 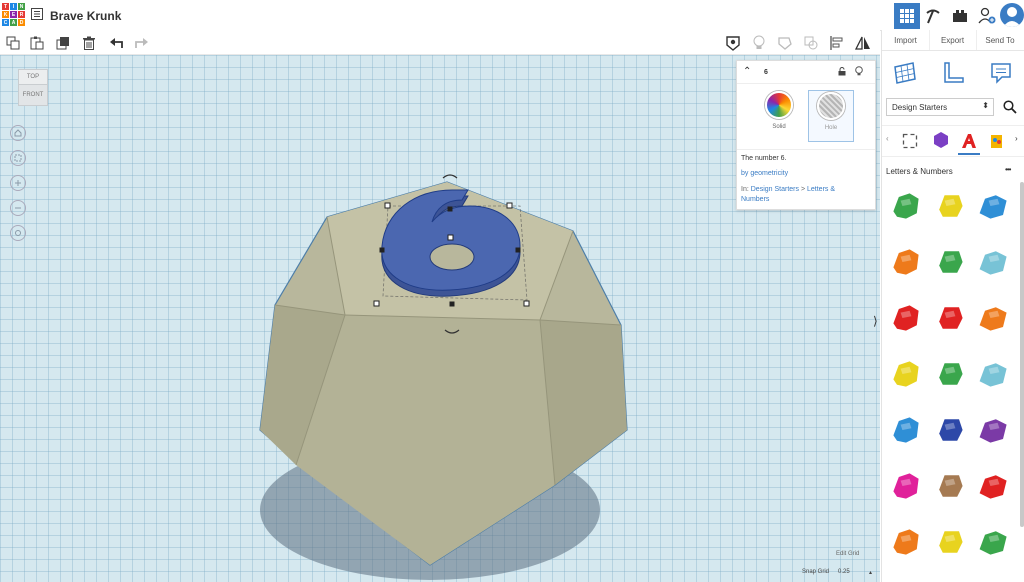 I want to click on fit-view-button, so click(x=18, y=158).